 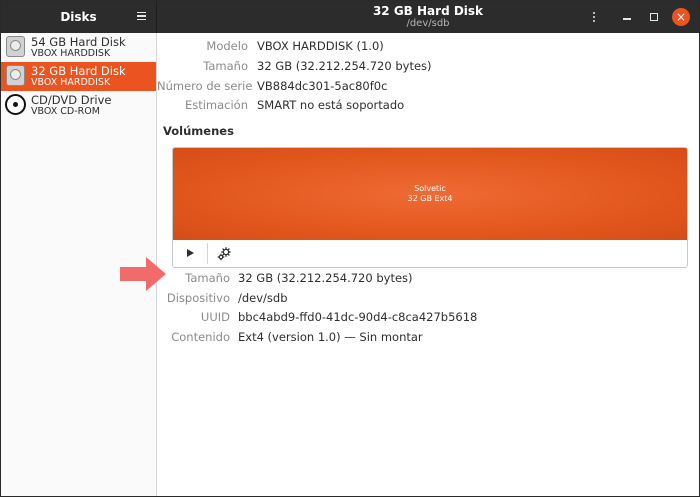 What do you see at coordinates (330, 337) in the screenshot?
I see `contents-value: Ext4 (version 1.0) — Sin montar` at bounding box center [330, 337].